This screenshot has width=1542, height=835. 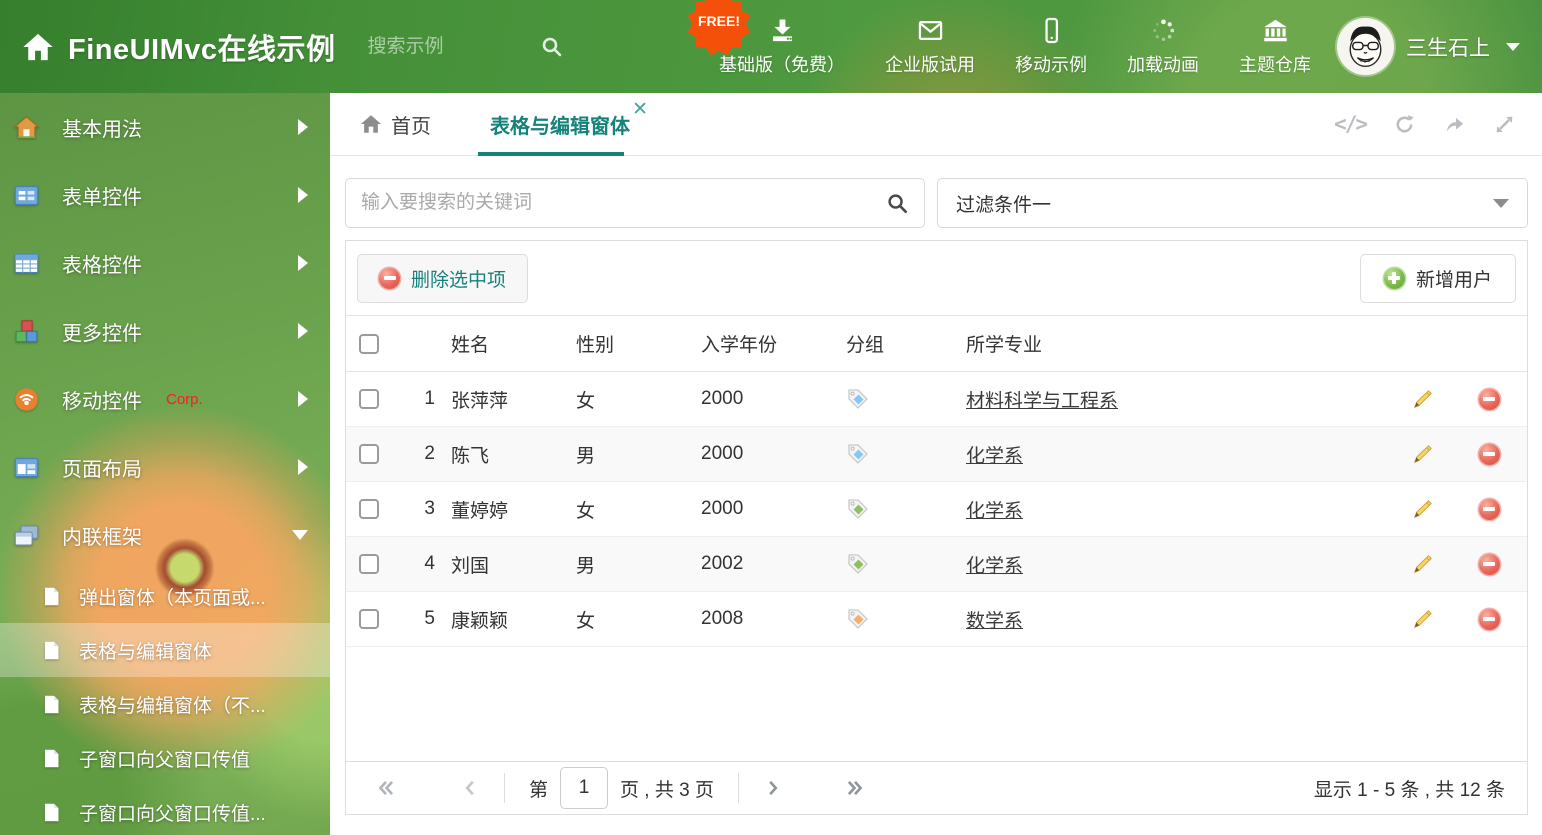 I want to click on nav-loading-anim: 加载动画, so click(x=1163, y=47).